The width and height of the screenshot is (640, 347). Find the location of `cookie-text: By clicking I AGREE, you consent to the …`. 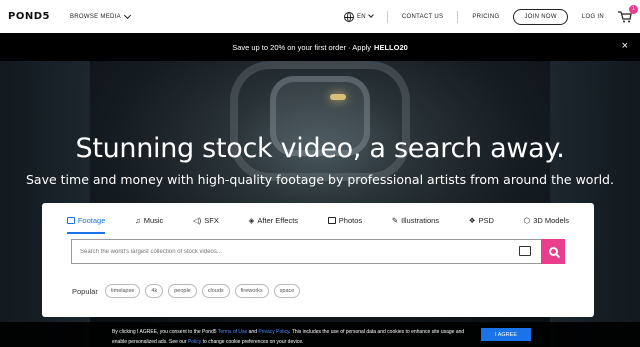

cookie-text: By clicking I AGREE, you consent to the … is located at coordinates (292, 337).